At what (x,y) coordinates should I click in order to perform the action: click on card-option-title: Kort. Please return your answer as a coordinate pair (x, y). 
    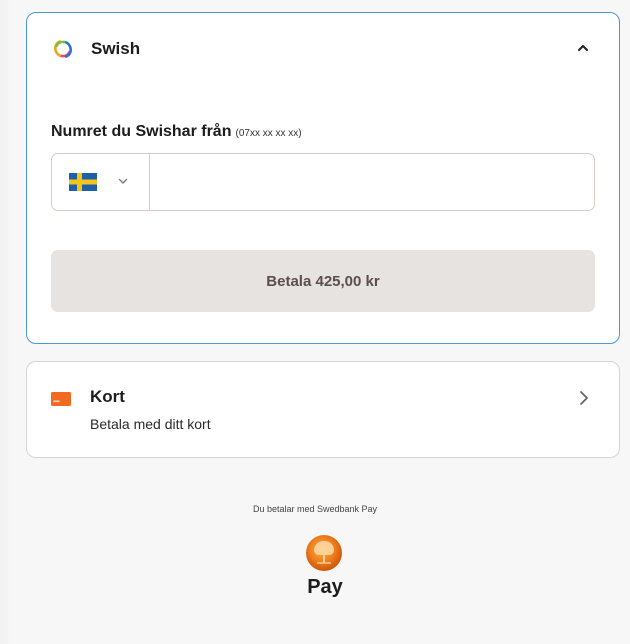
    Looking at the image, I should click on (107, 396).